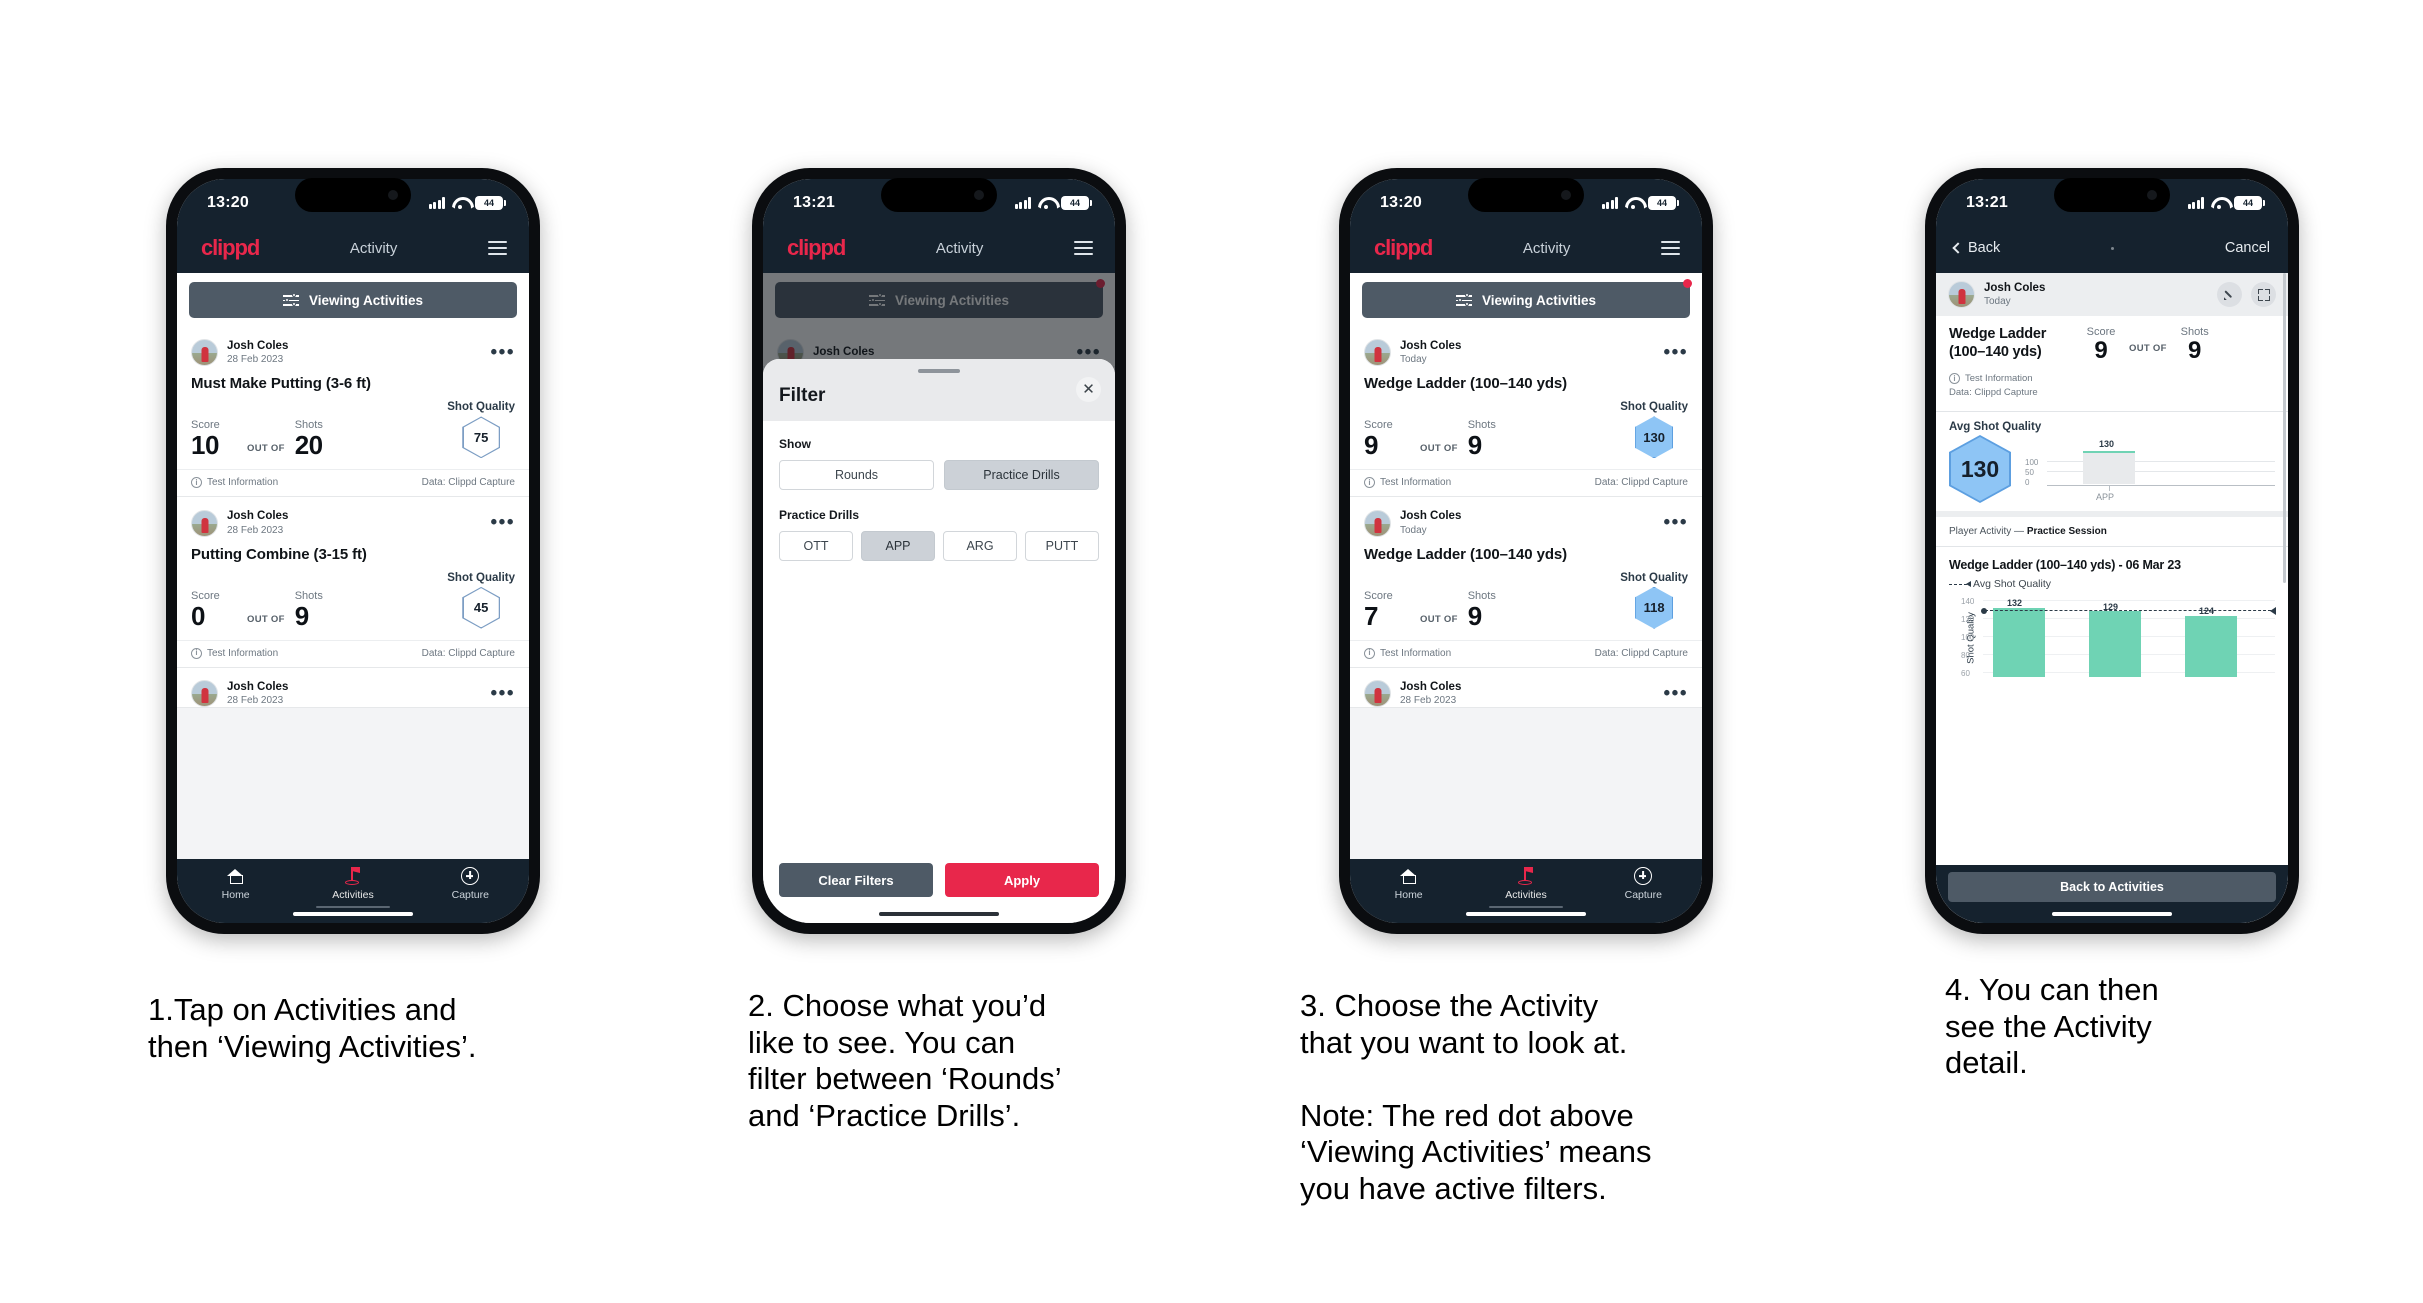  What do you see at coordinates (1369, 483) in the screenshot?
I see `info-icon: i` at bounding box center [1369, 483].